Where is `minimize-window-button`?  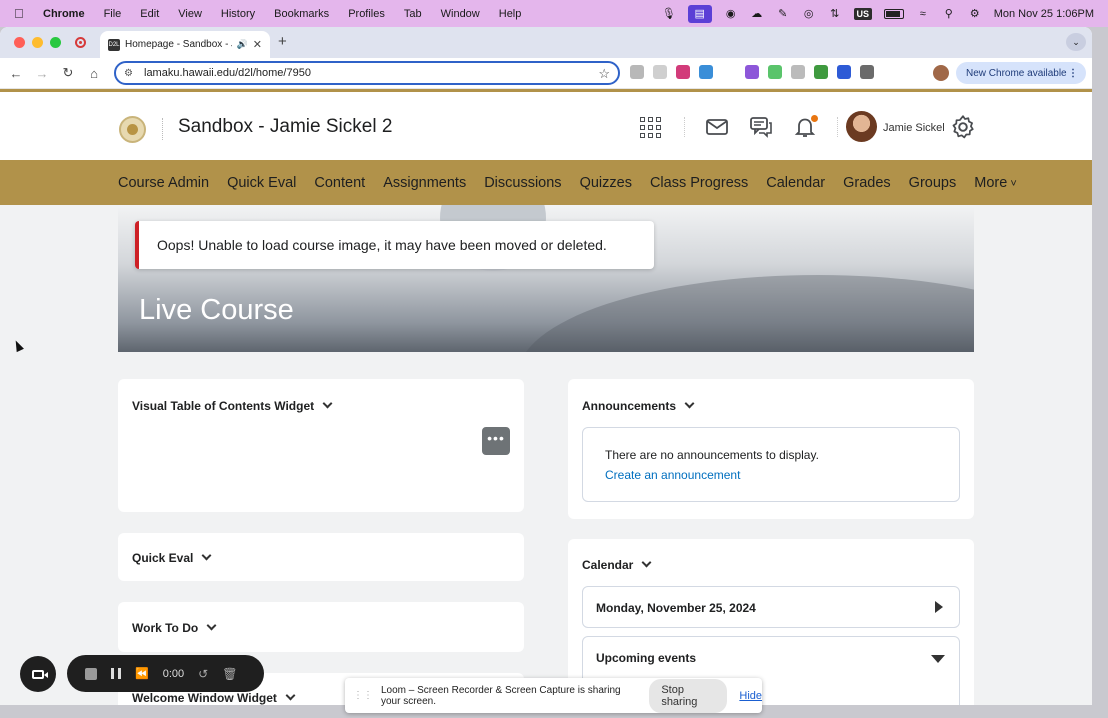
minimize-window-button is located at coordinates (37, 42).